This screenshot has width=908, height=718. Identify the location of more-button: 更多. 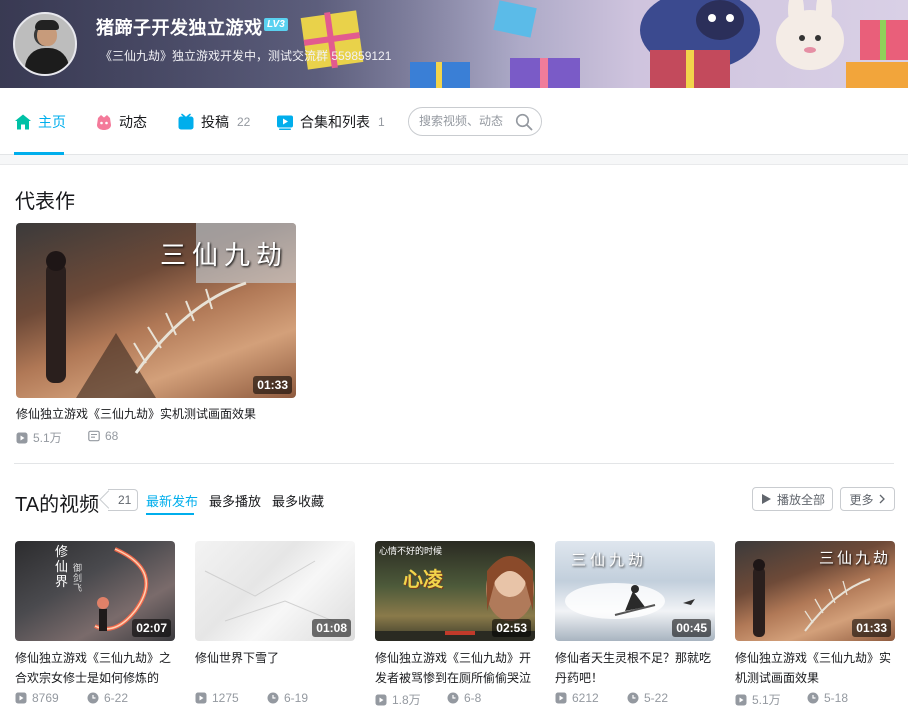
(867, 499).